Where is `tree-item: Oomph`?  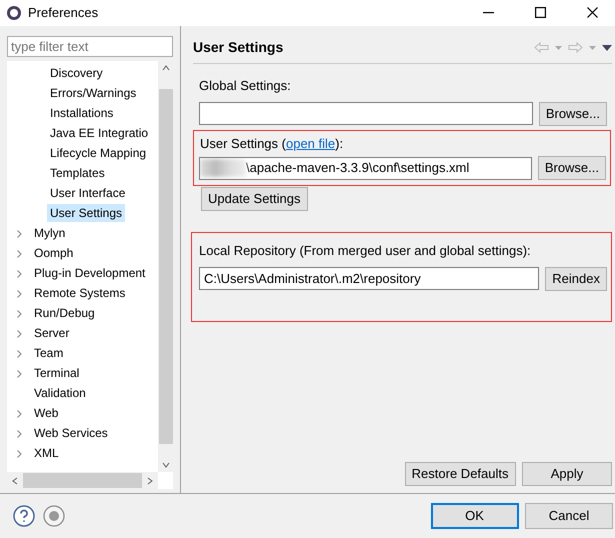
tree-item: Oomph is located at coordinates (53, 253).